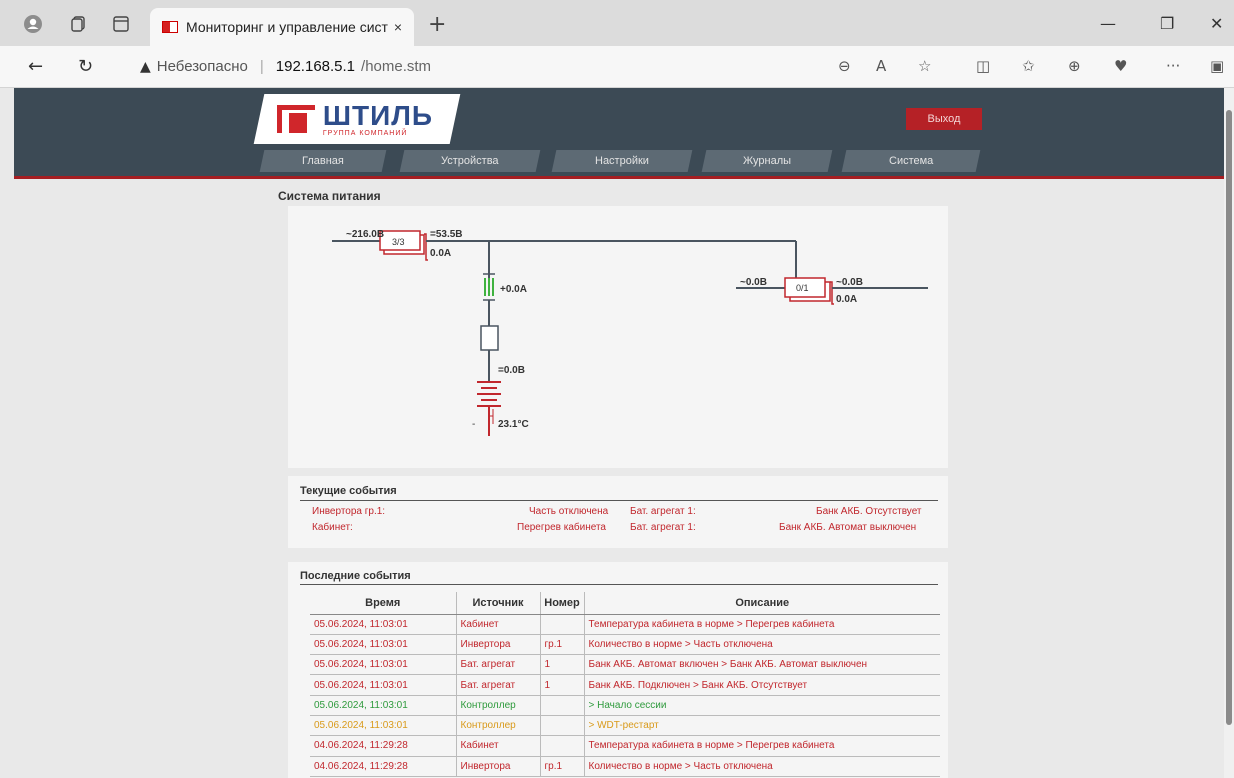 The image size is (1234, 778). I want to click on company-logo: ШТИЛЬ ГРУППА КОМПАНИЙ, so click(357, 119).